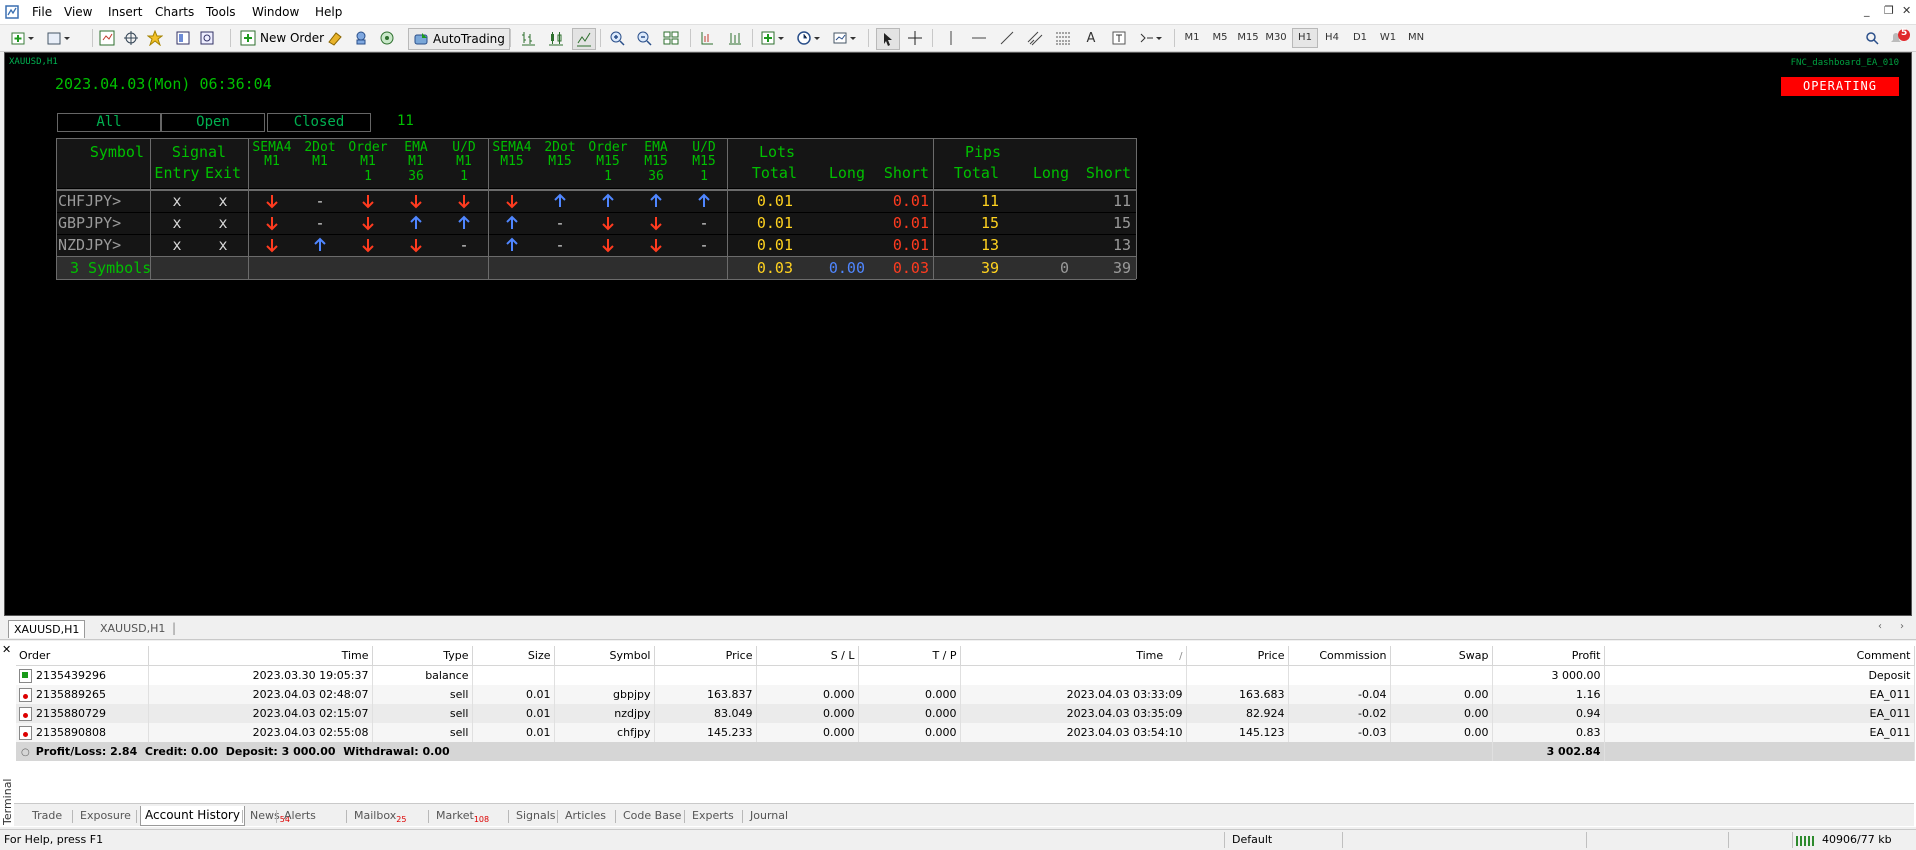 The image size is (1916, 850). What do you see at coordinates (174, 12) in the screenshot?
I see `menu-charts: Charts` at bounding box center [174, 12].